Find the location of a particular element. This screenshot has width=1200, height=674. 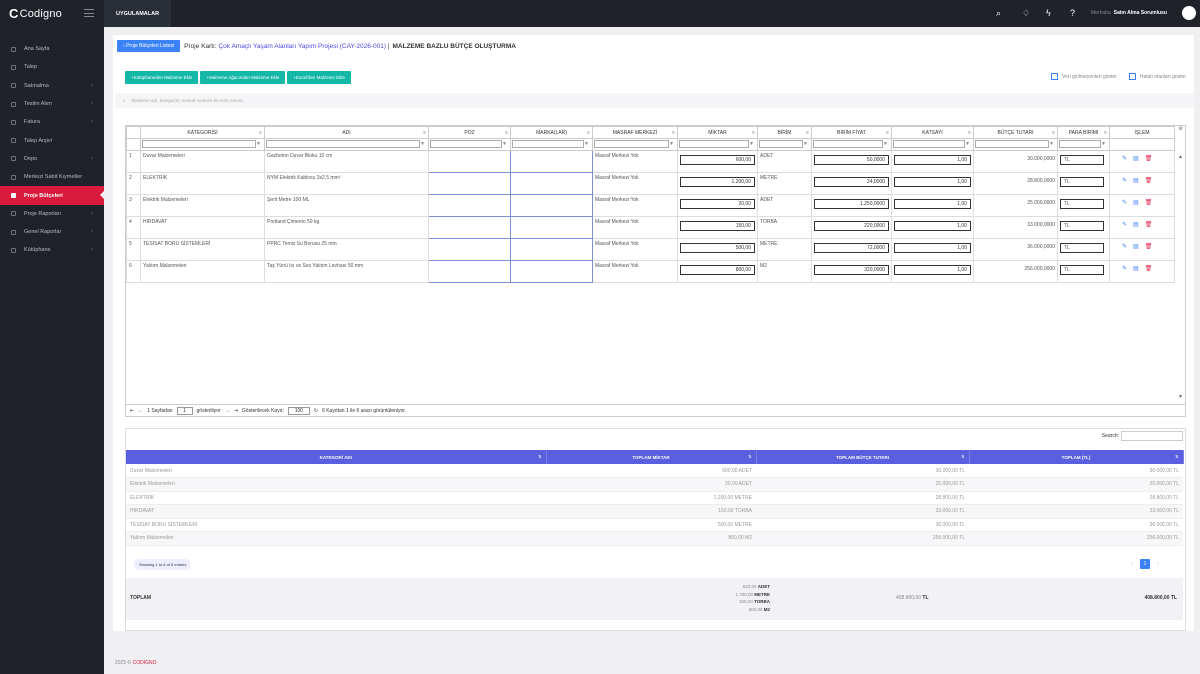

search-icon: ⌕ is located at coordinates (998, 13).